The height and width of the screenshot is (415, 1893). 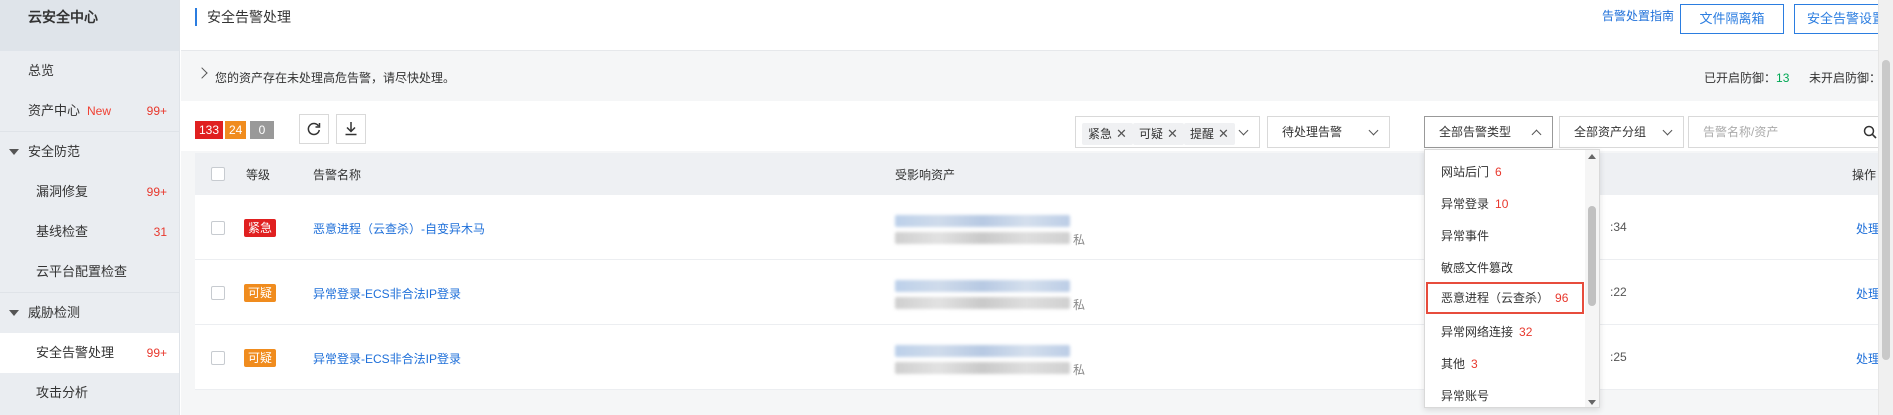 I want to click on dropdown-option-highlighted: 恶意进程（云查杀） 96, so click(x=1505, y=298).